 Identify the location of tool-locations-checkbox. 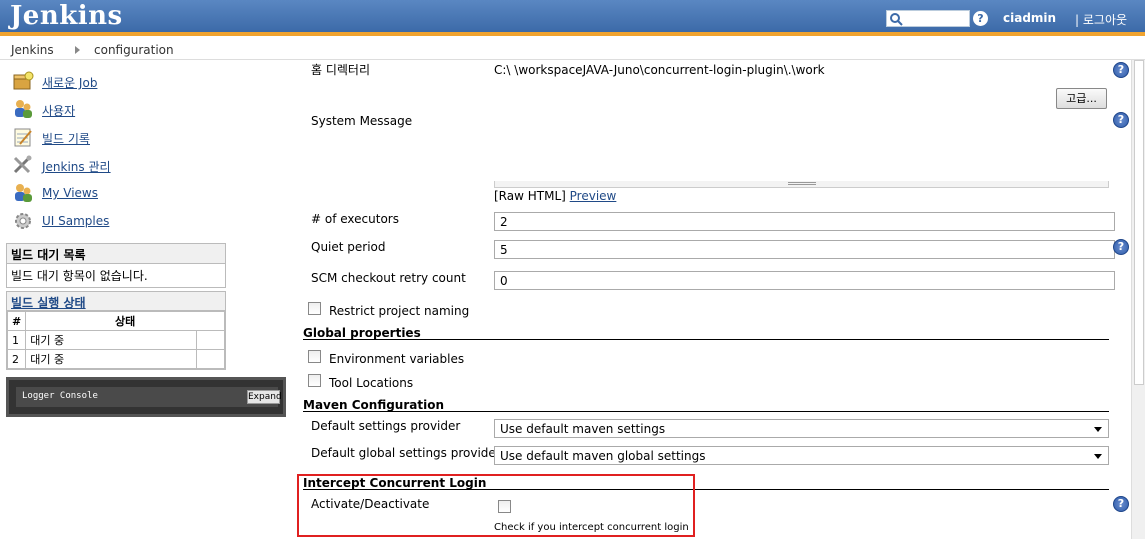
(314, 380).